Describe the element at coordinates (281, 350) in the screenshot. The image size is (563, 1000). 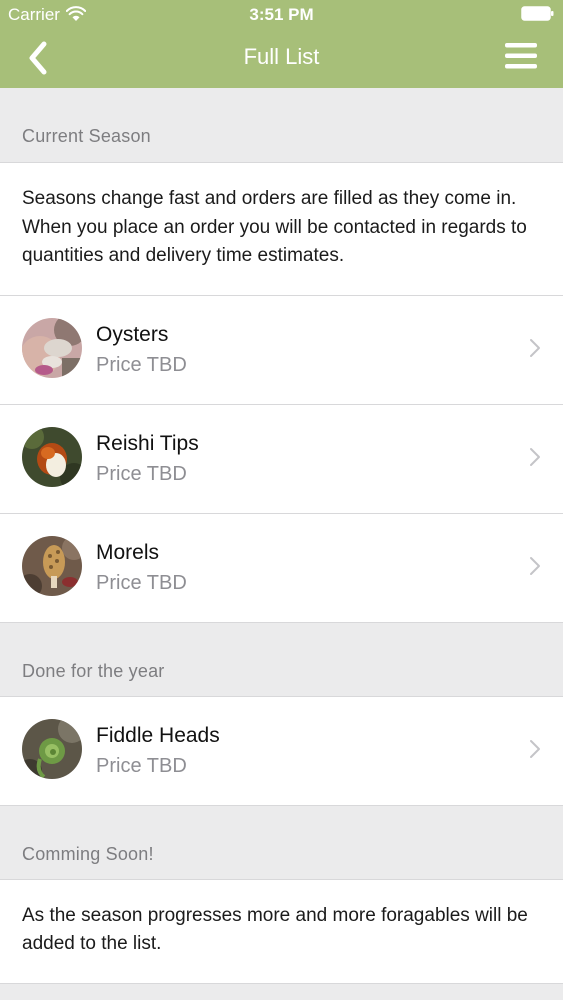
I see `list-item-oysters: Oysters Price TBD` at that location.